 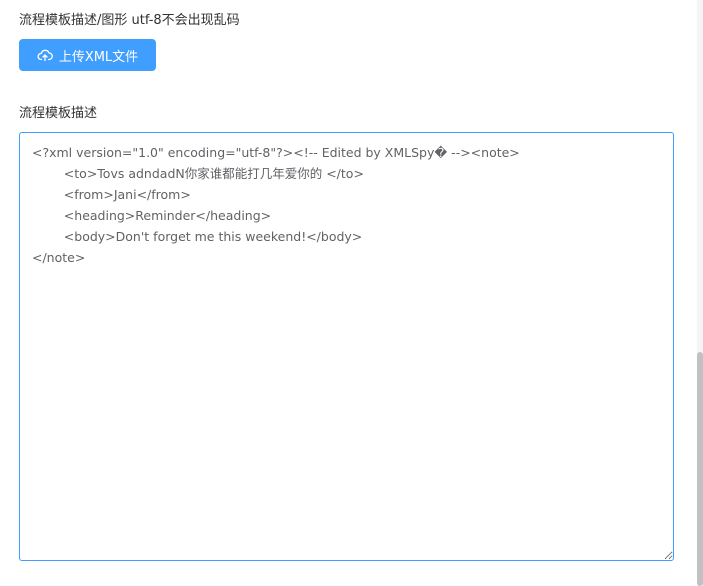 What do you see at coordinates (58, 113) in the screenshot?
I see `description-label: 流程模板描述` at bounding box center [58, 113].